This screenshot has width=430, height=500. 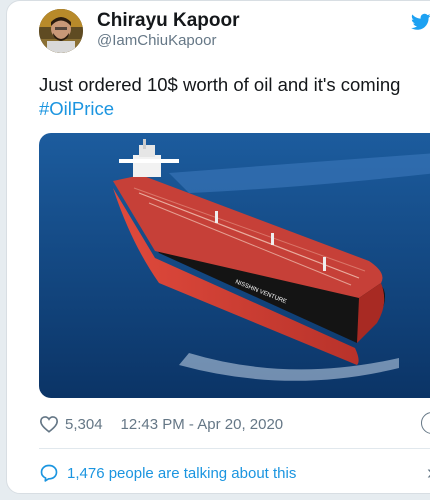 I want to click on conversation-link: 1,476 people are talking about this ›, so click(x=234, y=473).